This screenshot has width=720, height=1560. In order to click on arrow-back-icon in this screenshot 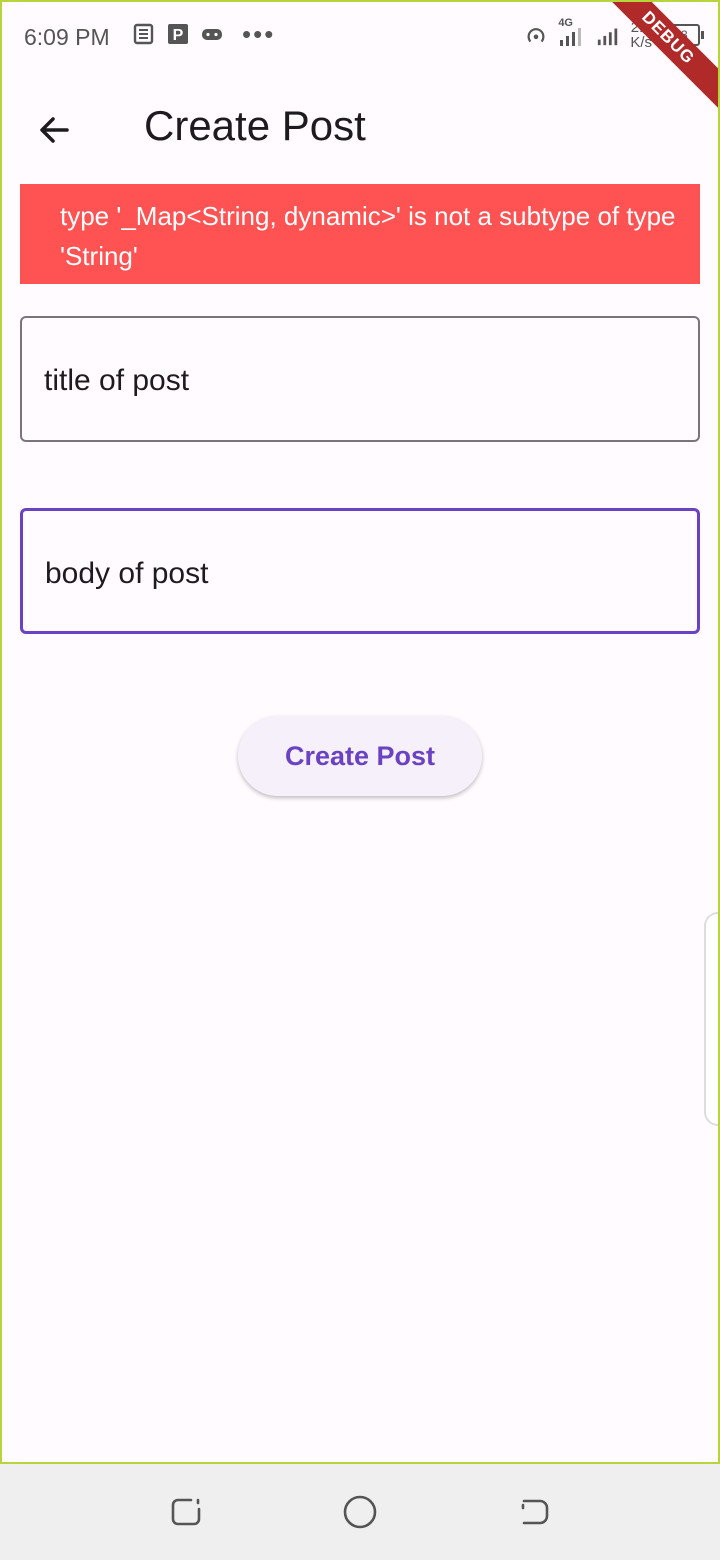, I will do `click(54, 130)`.